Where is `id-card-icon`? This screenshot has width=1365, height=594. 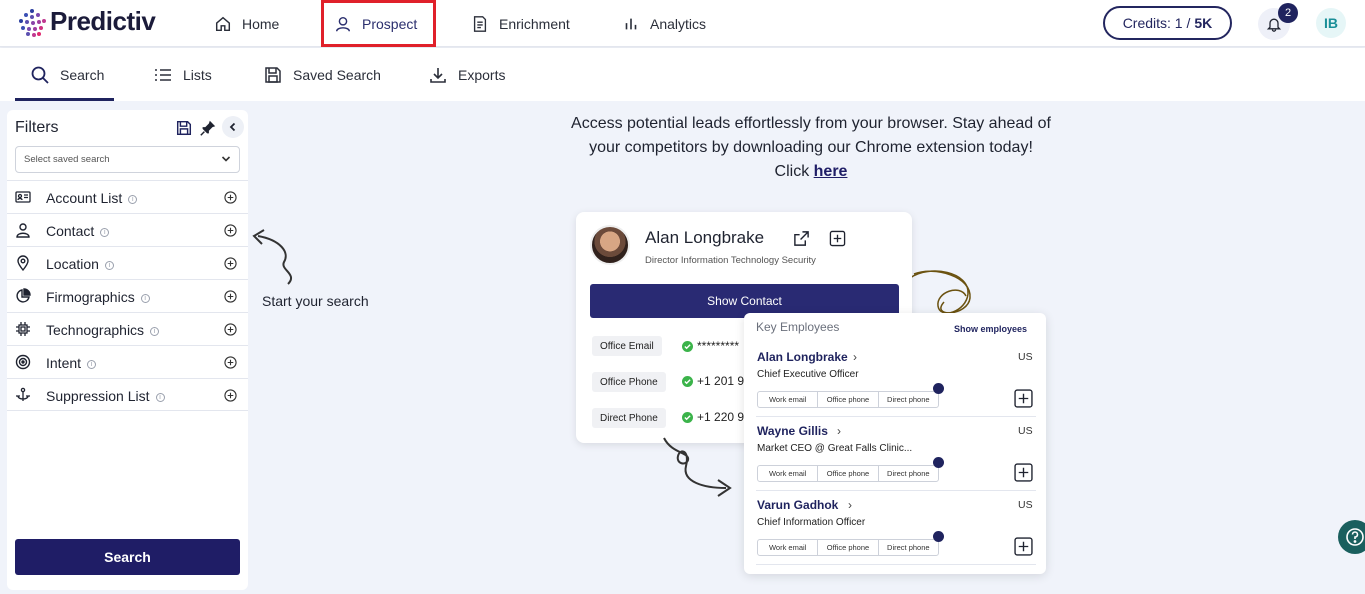 id-card-icon is located at coordinates (23, 197).